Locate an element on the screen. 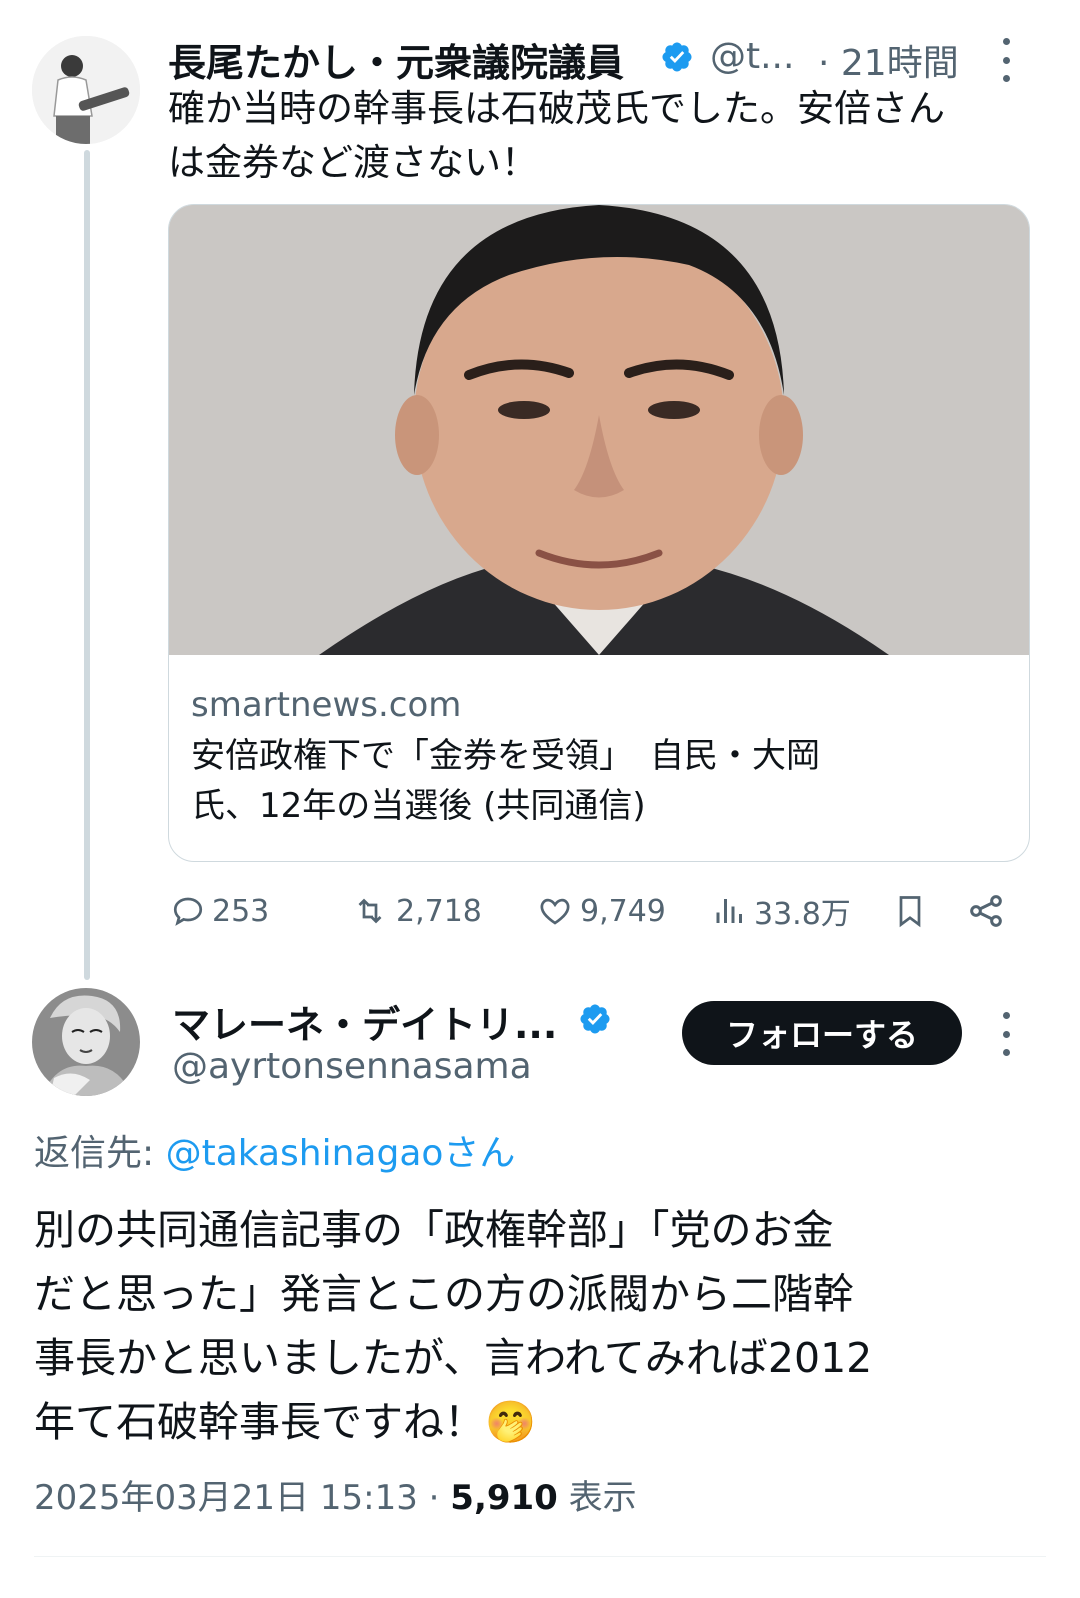 The width and height of the screenshot is (1080, 1598). like-icon is located at coordinates (555, 911).